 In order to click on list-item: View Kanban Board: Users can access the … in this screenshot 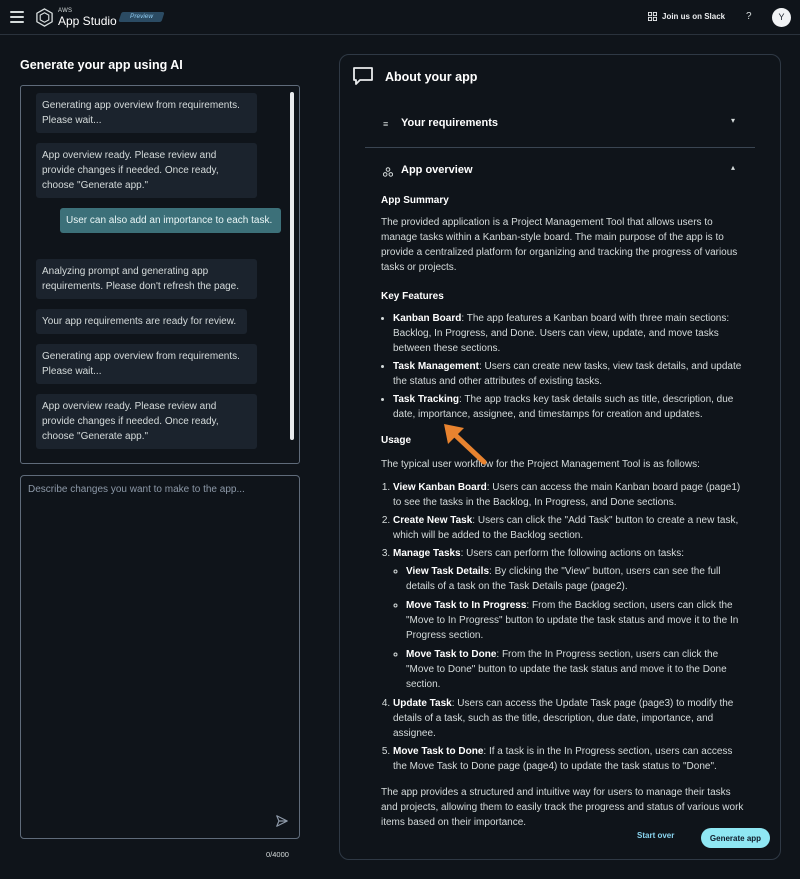, I will do `click(569, 495)`.